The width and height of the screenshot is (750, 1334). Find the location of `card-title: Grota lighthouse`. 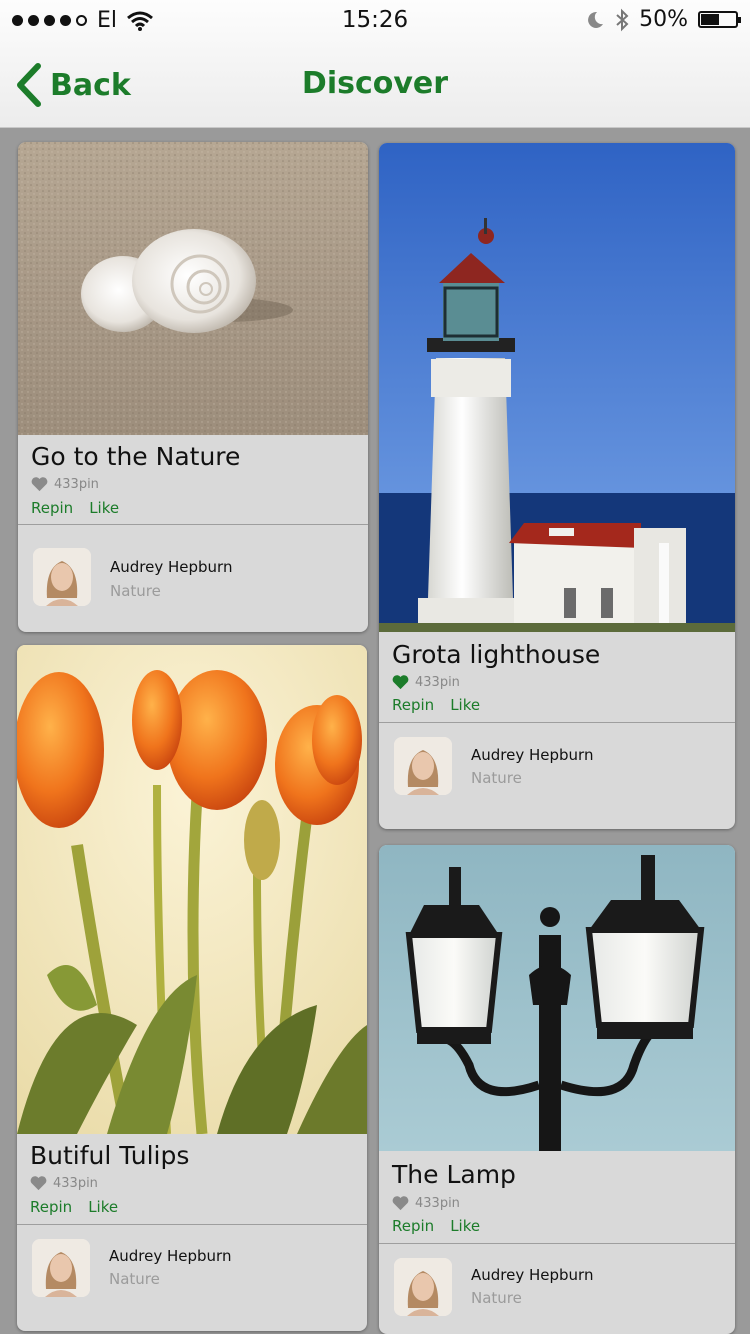

card-title: Grota lighthouse is located at coordinates (496, 654).